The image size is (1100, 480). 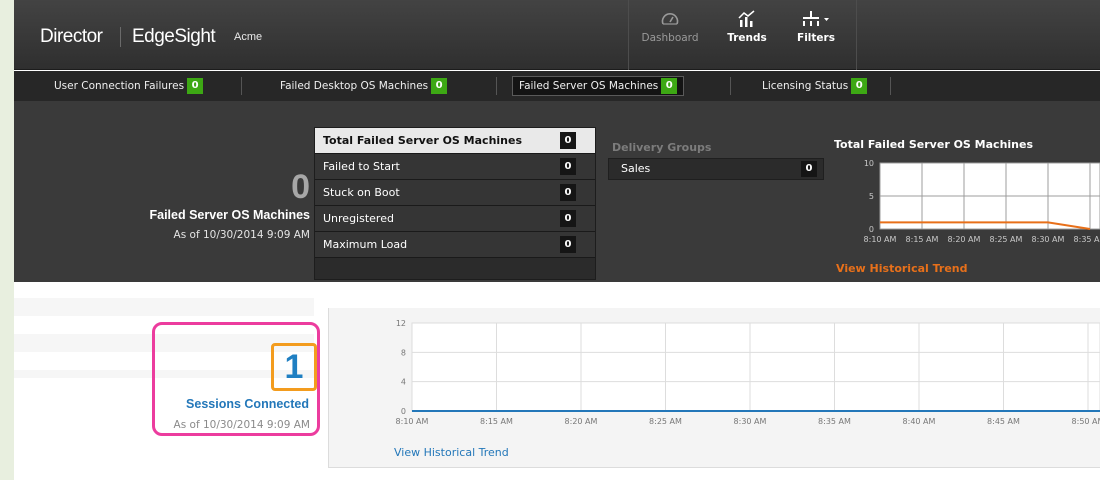 I want to click on brand-divider, so click(x=120, y=37).